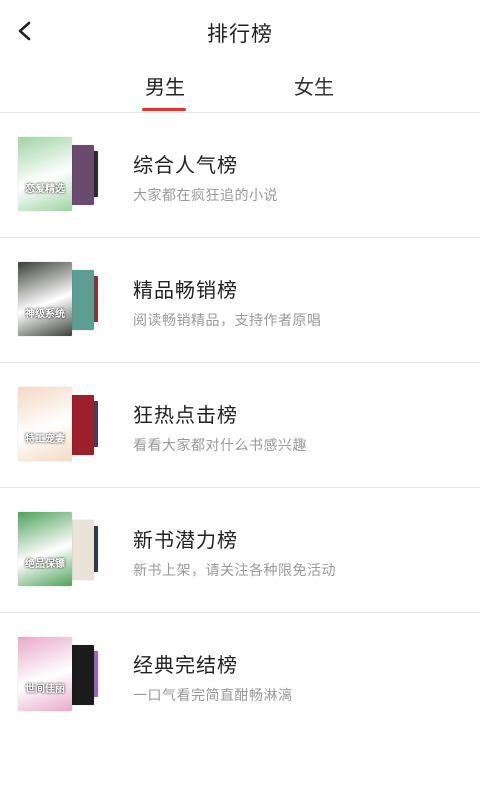 The width and height of the screenshot is (480, 800). What do you see at coordinates (185, 415) in the screenshot?
I see `ranking-title: 狂热点击榜` at bounding box center [185, 415].